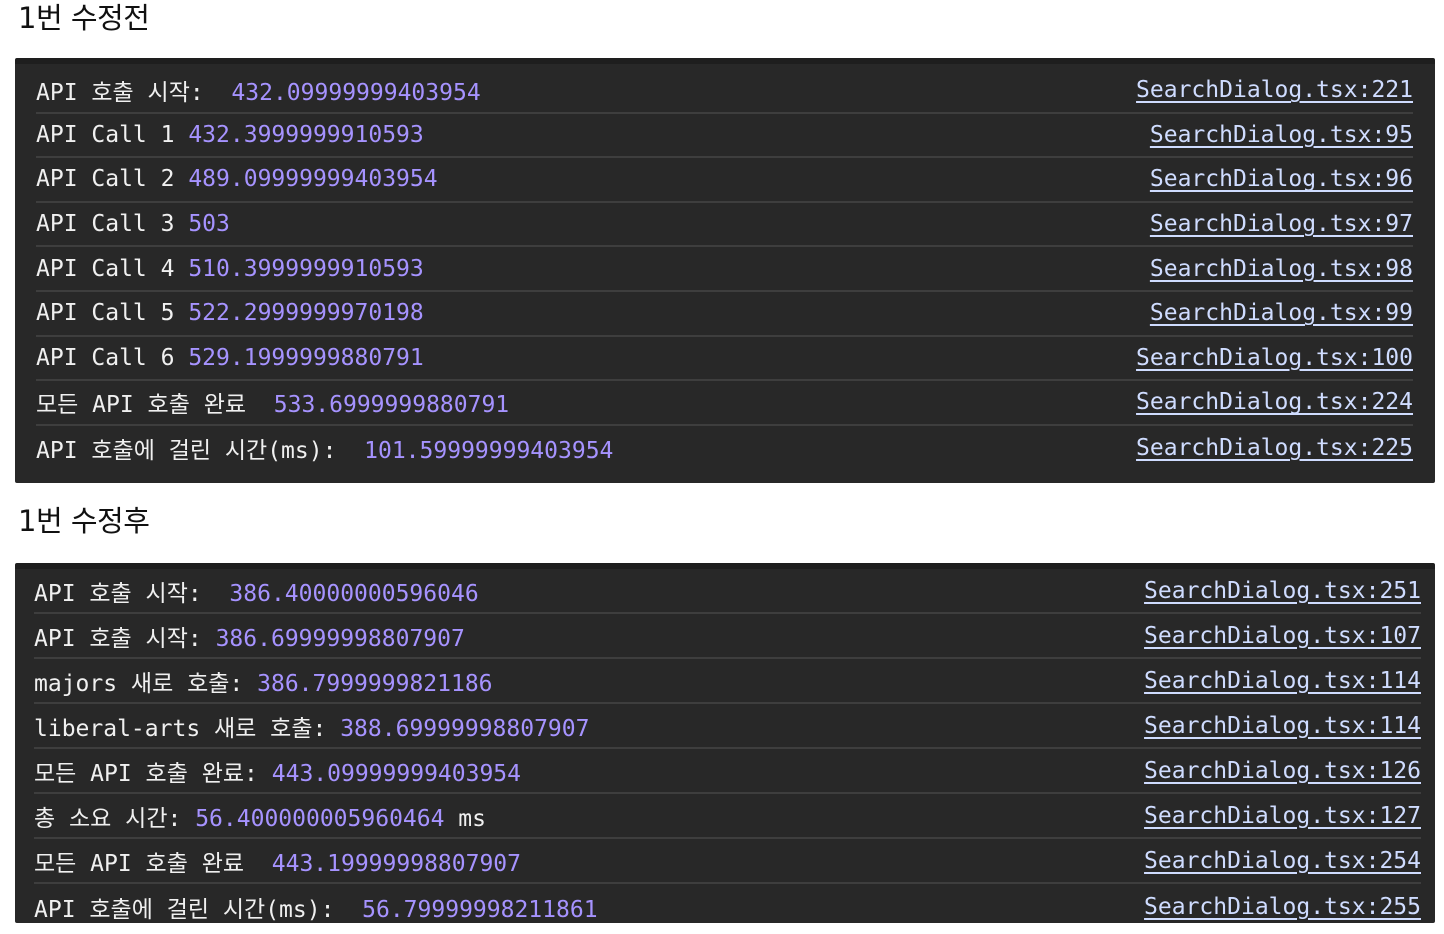 The width and height of the screenshot is (1444, 934). Describe the element at coordinates (1281, 135) in the screenshot. I see `source-location-link: SearchDialog.tsx:95` at that location.